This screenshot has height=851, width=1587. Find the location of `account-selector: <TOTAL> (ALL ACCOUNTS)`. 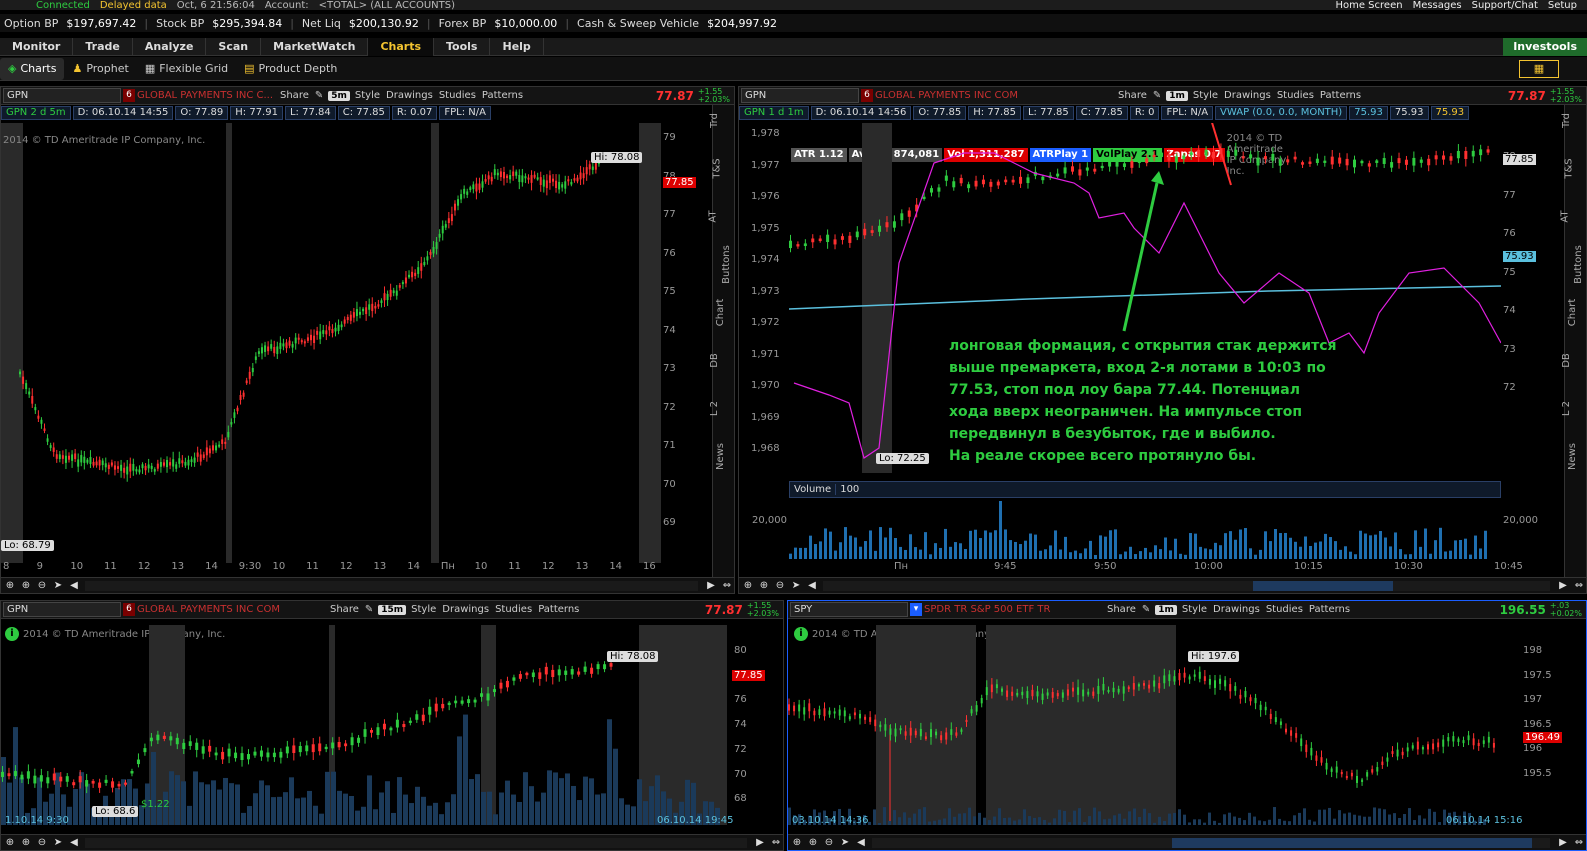

account-selector: <TOTAL> (ALL ACCOUNTS) is located at coordinates (387, 5).